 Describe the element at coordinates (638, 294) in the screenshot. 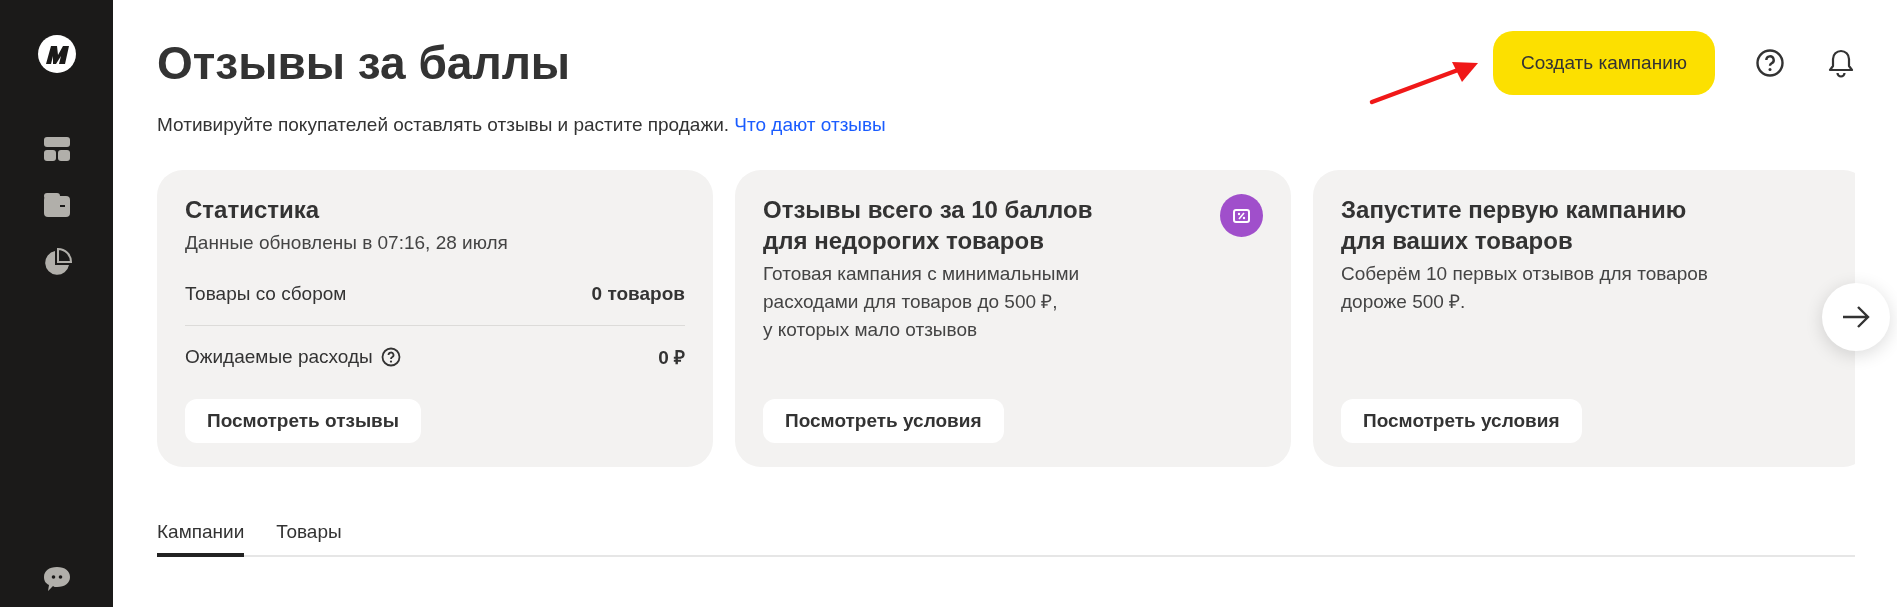

I see `stat-value: 0 товаров` at that location.